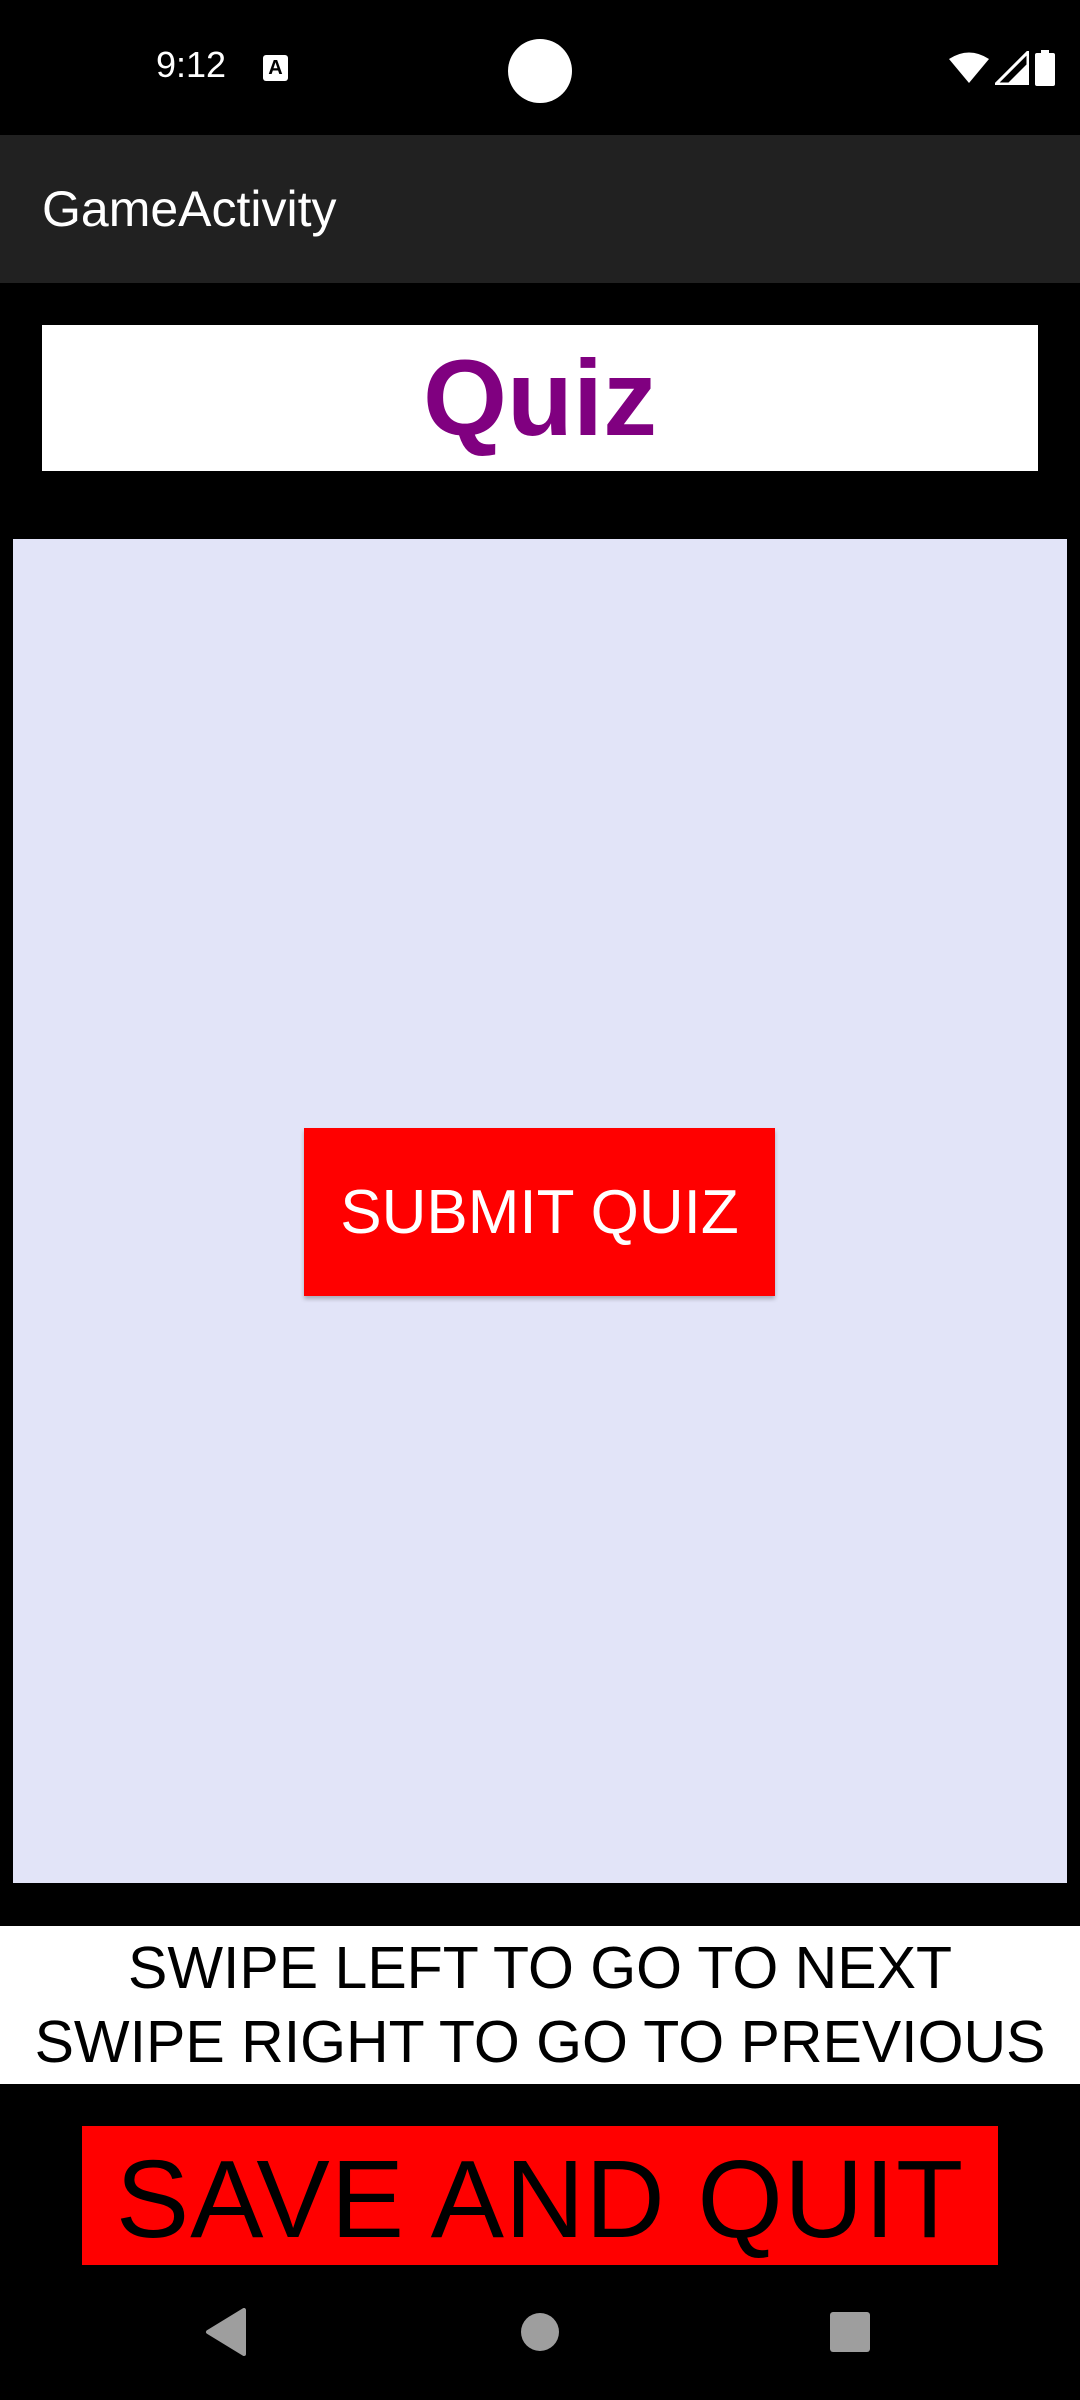  Describe the element at coordinates (275, 68) in the screenshot. I see `notification-a-icon: A` at that location.